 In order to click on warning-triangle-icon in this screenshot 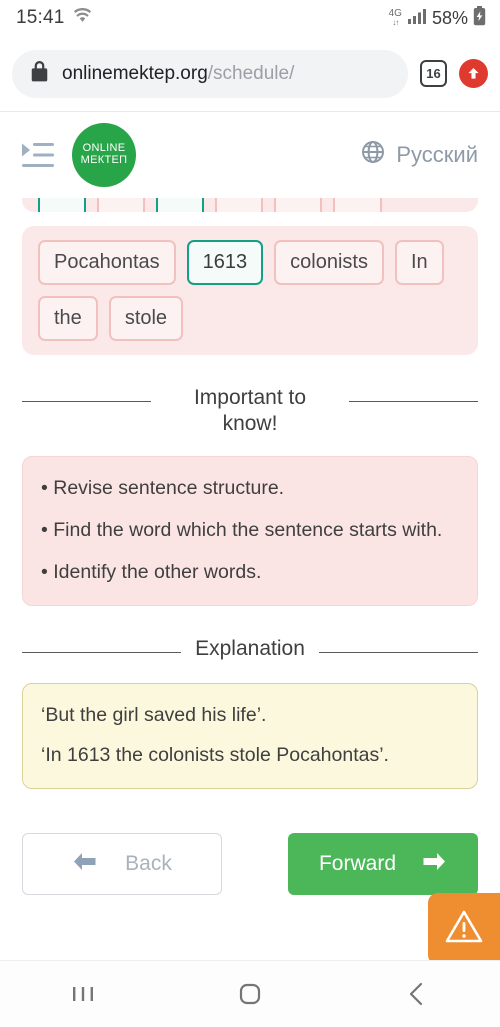, I will do `click(464, 929)`.